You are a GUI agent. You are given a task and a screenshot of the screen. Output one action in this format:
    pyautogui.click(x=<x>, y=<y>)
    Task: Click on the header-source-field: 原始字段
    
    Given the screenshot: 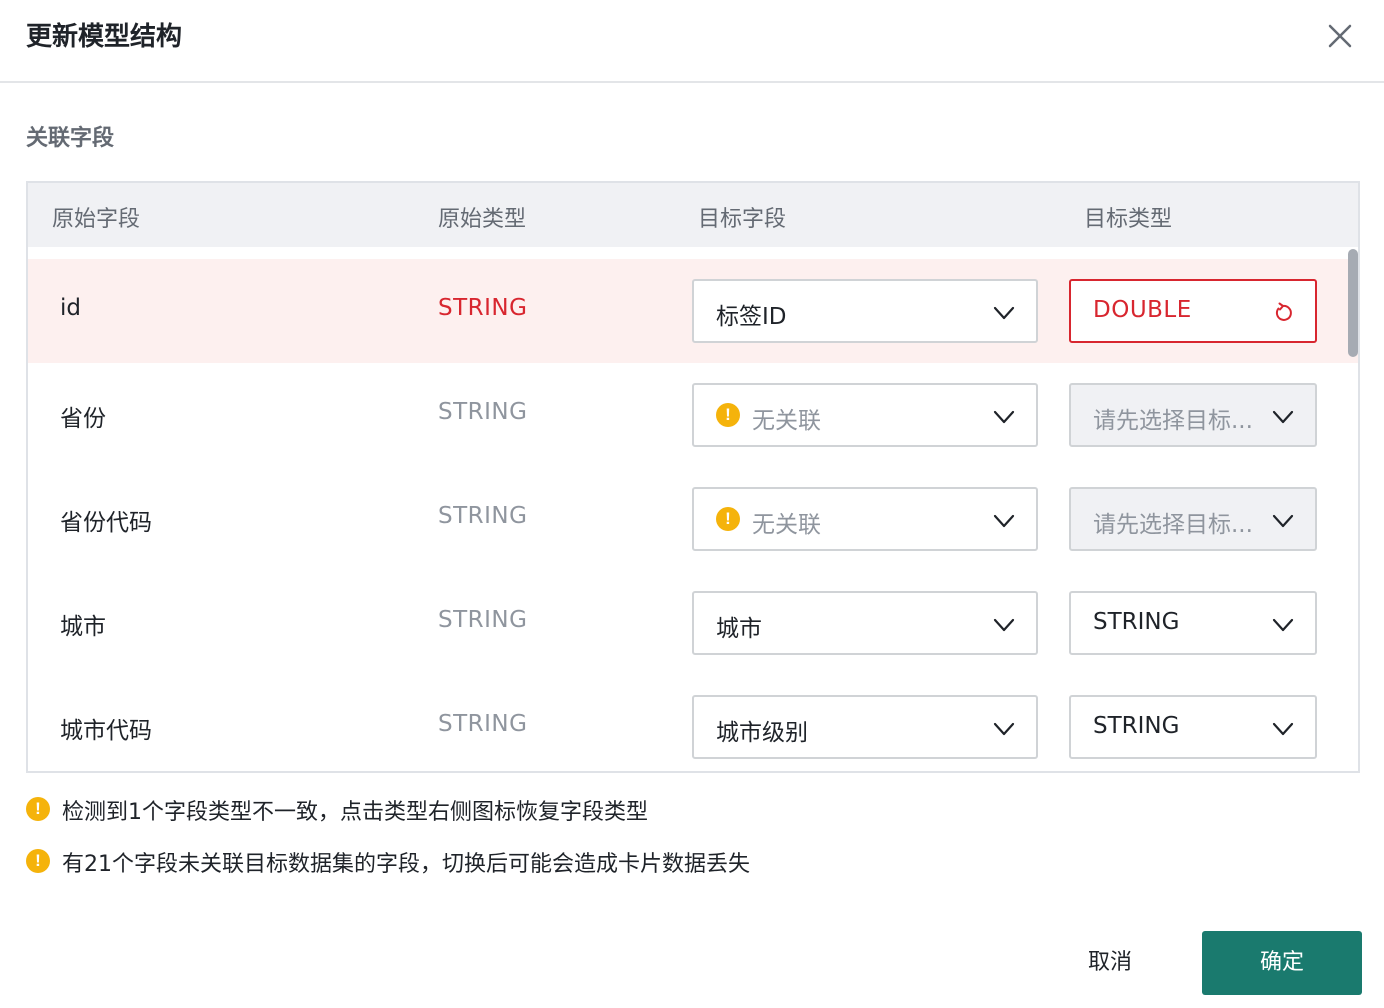 What is the action you would take?
    pyautogui.click(x=96, y=219)
    